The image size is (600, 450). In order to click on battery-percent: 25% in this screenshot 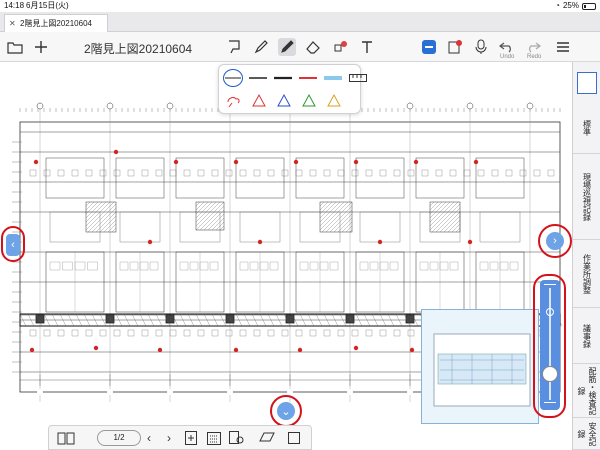, I will do `click(570, 5)`.